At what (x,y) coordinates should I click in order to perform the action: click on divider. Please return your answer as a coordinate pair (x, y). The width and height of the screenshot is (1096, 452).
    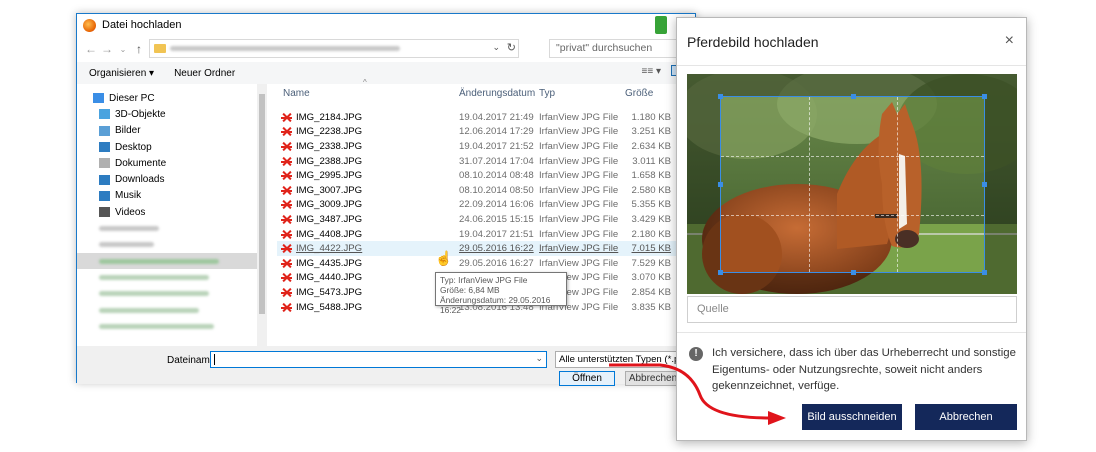
    Looking at the image, I should click on (851, 332).